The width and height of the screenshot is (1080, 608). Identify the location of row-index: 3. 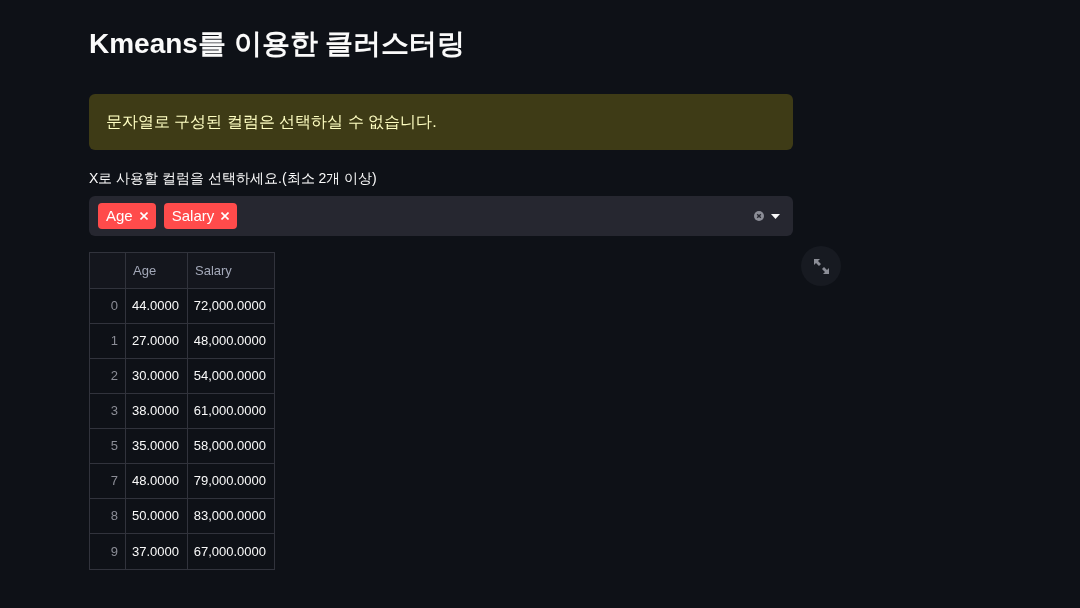
(114, 411).